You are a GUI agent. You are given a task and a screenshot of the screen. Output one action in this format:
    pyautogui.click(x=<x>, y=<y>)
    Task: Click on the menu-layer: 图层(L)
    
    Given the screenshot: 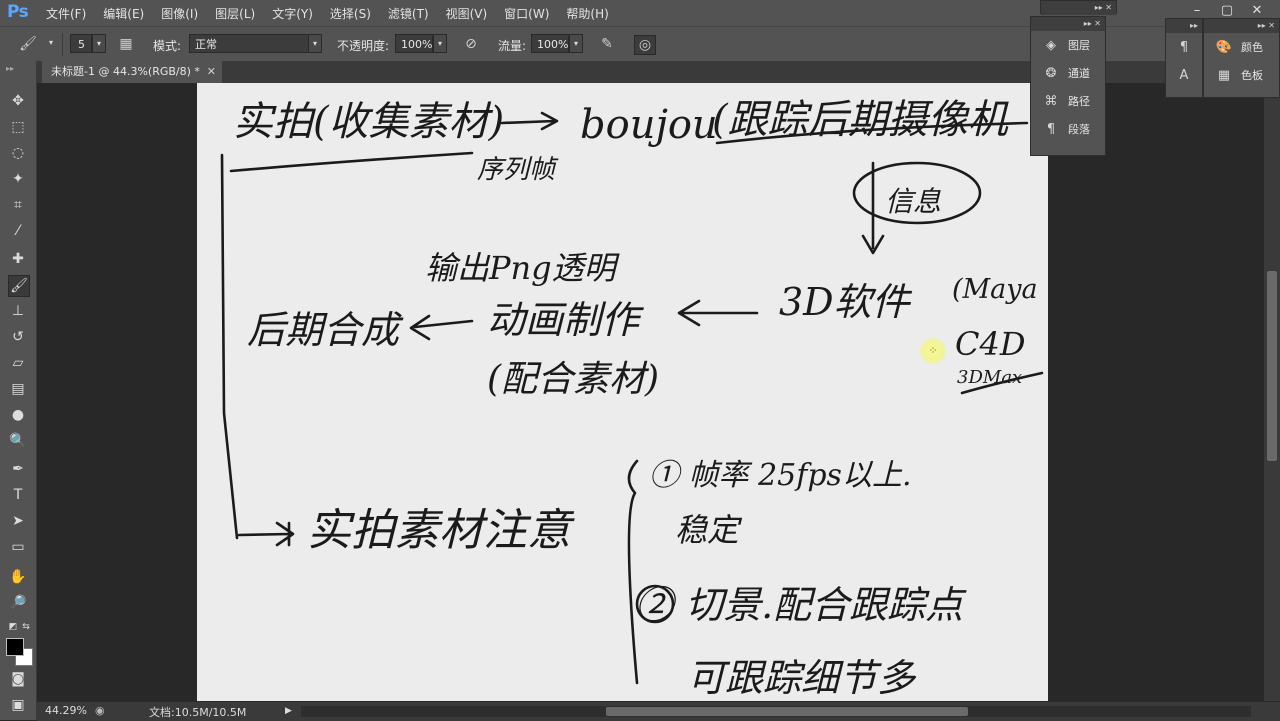 What is the action you would take?
    pyautogui.click(x=235, y=13)
    